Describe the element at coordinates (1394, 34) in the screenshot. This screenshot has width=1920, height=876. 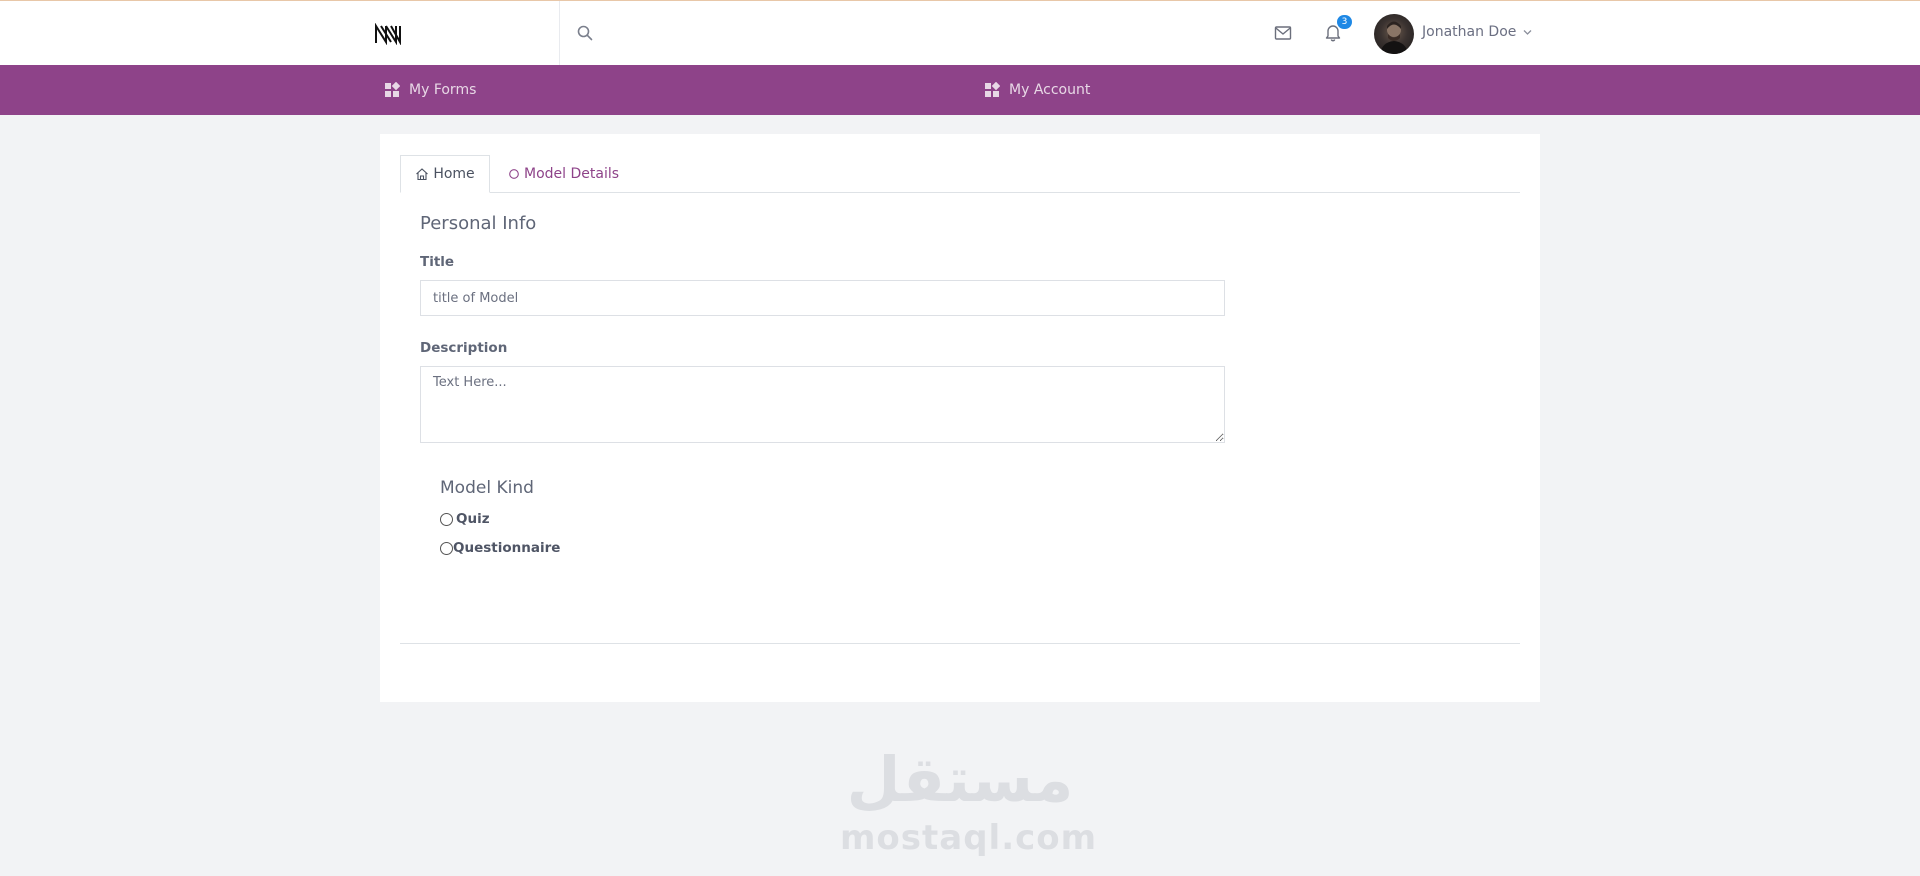
I see `avatar` at that location.